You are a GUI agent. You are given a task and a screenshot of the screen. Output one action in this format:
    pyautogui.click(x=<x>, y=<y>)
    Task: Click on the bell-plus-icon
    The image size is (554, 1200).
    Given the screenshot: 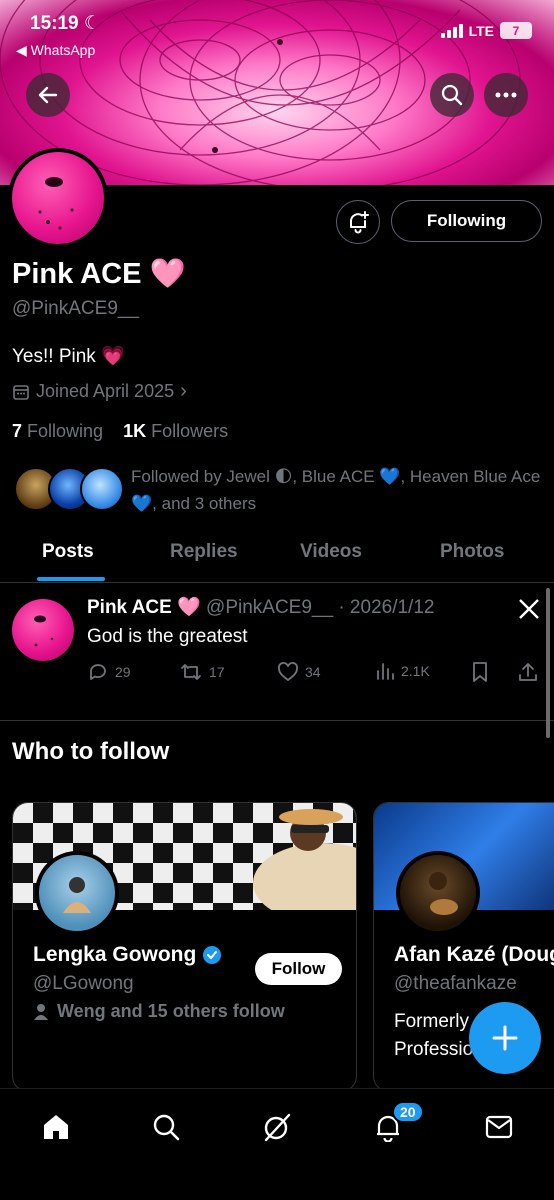 What is the action you would take?
    pyautogui.click(x=359, y=222)
    